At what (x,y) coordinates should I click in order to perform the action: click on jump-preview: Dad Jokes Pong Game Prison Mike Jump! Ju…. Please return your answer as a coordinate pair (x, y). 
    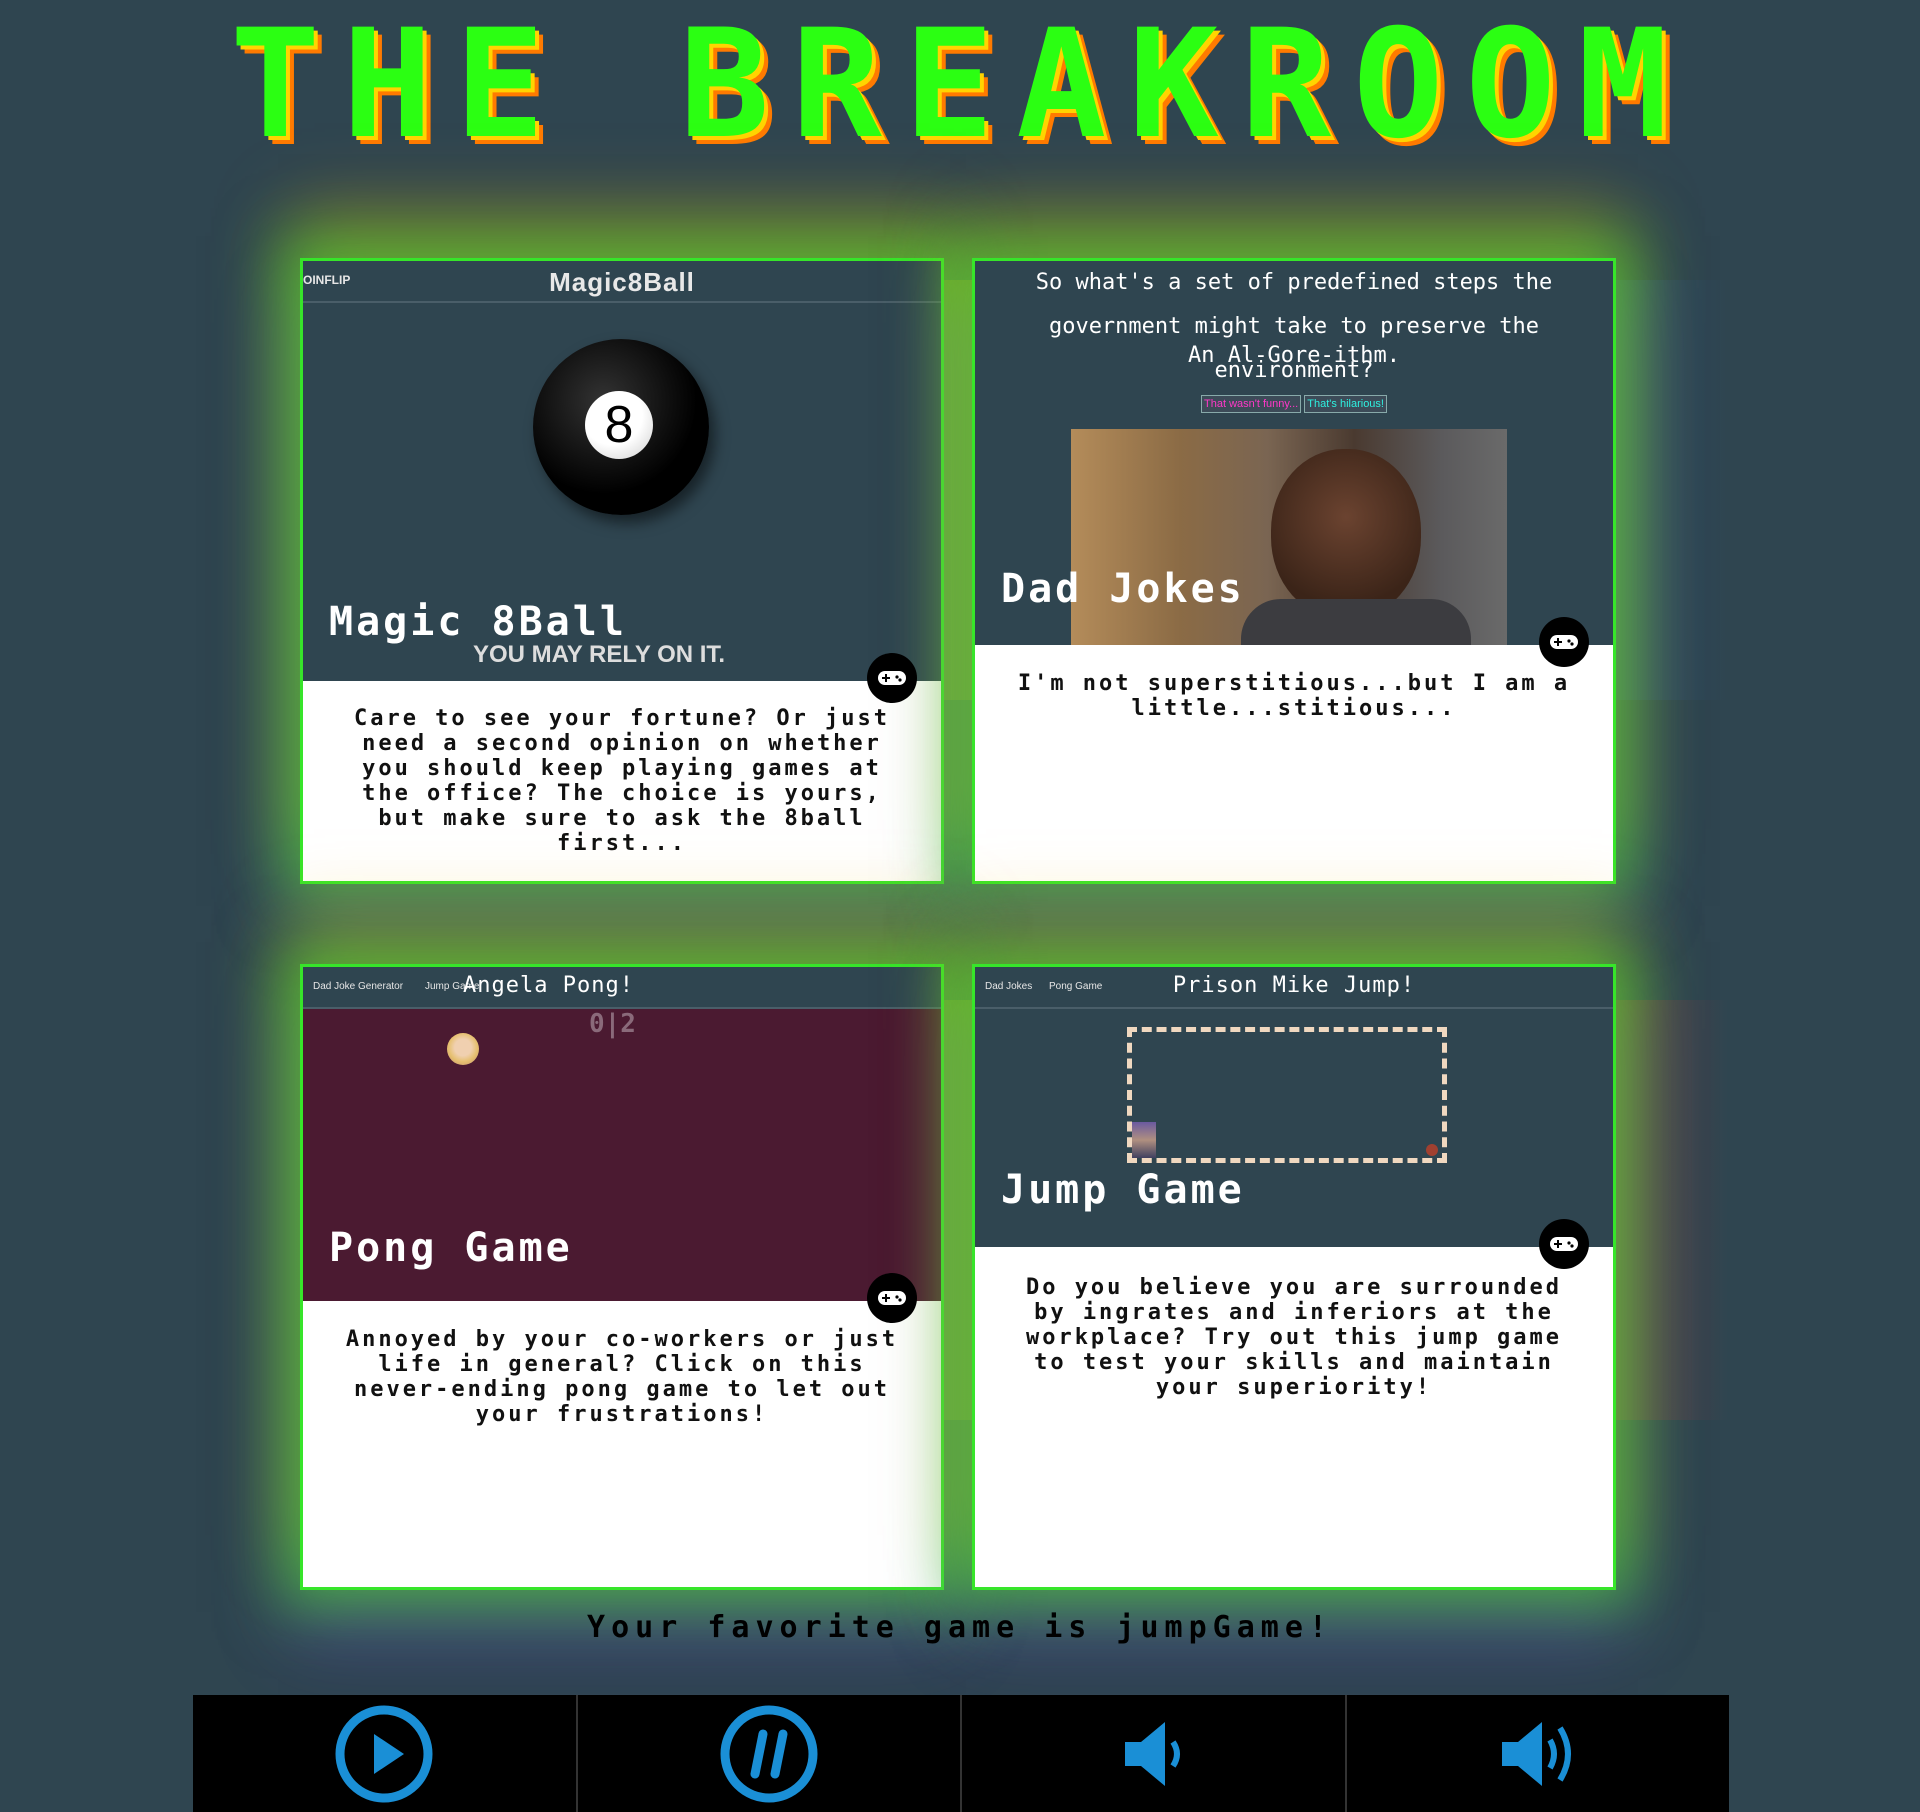
    Looking at the image, I should click on (1294, 1107).